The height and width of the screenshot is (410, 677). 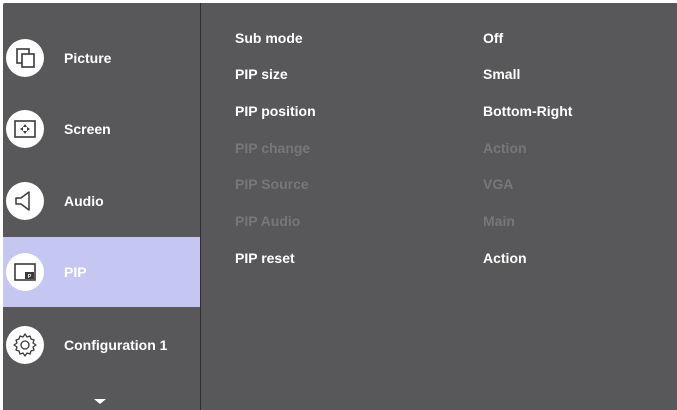 I want to click on setting-row-pip-change: PIP change Action, so click(x=381, y=150).